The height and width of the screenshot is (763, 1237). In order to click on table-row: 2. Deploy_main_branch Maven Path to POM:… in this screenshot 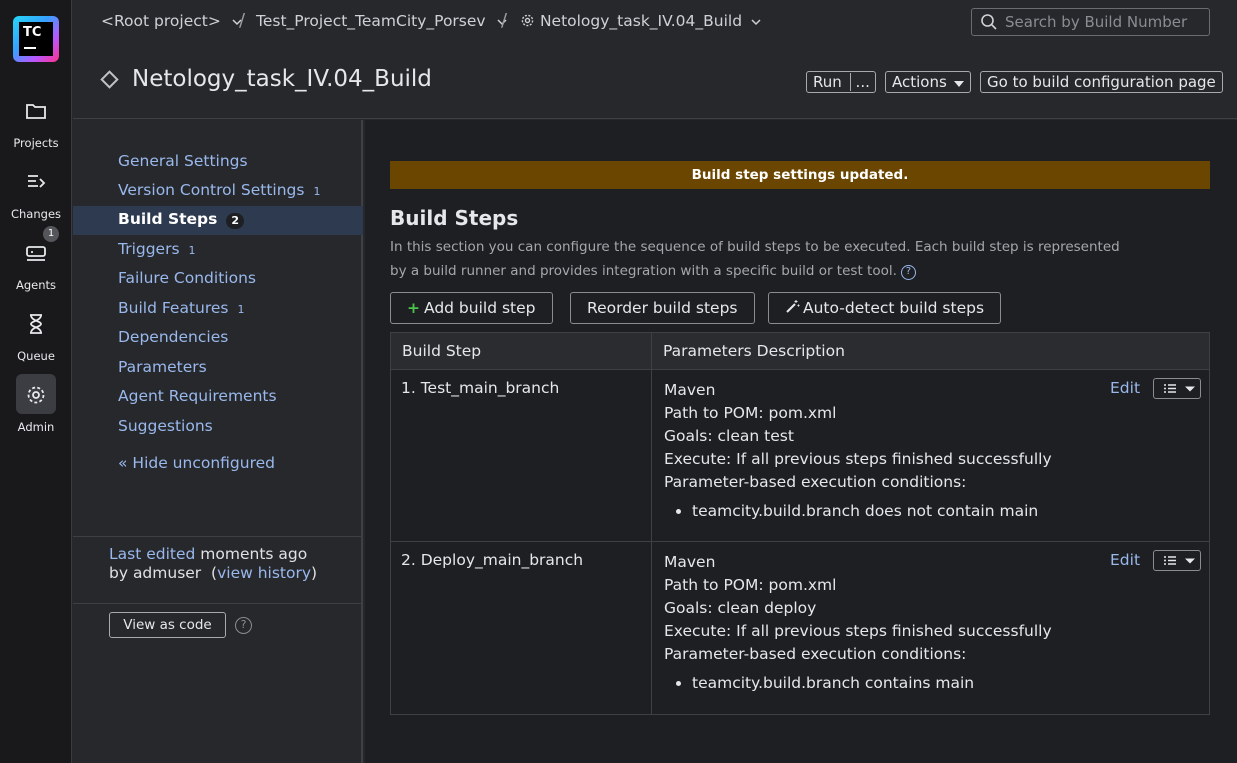, I will do `click(800, 628)`.